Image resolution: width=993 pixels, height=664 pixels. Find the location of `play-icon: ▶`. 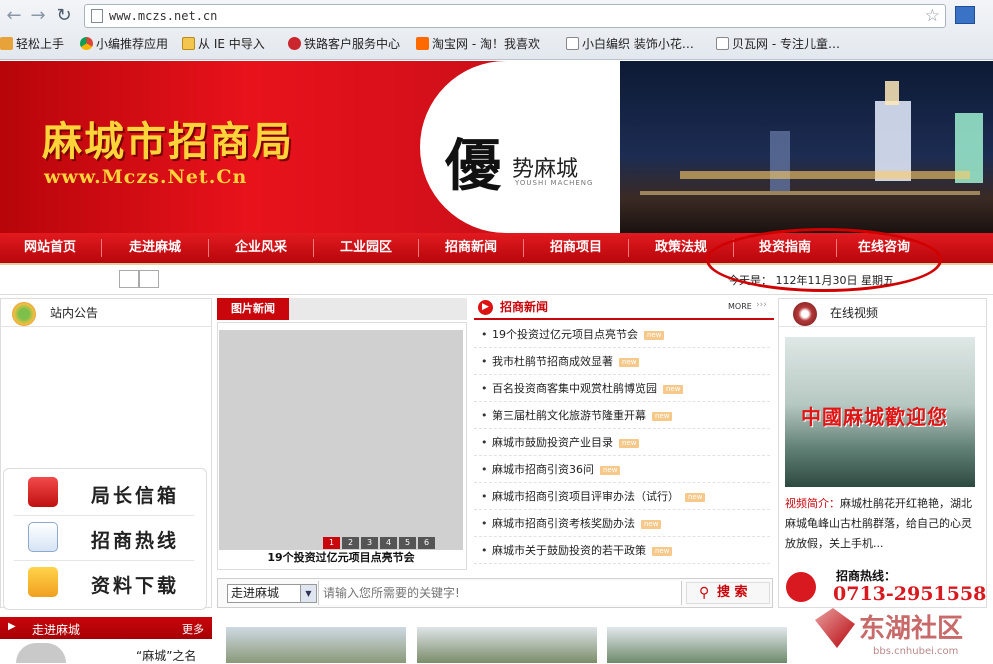

play-icon: ▶ is located at coordinates (485, 307).